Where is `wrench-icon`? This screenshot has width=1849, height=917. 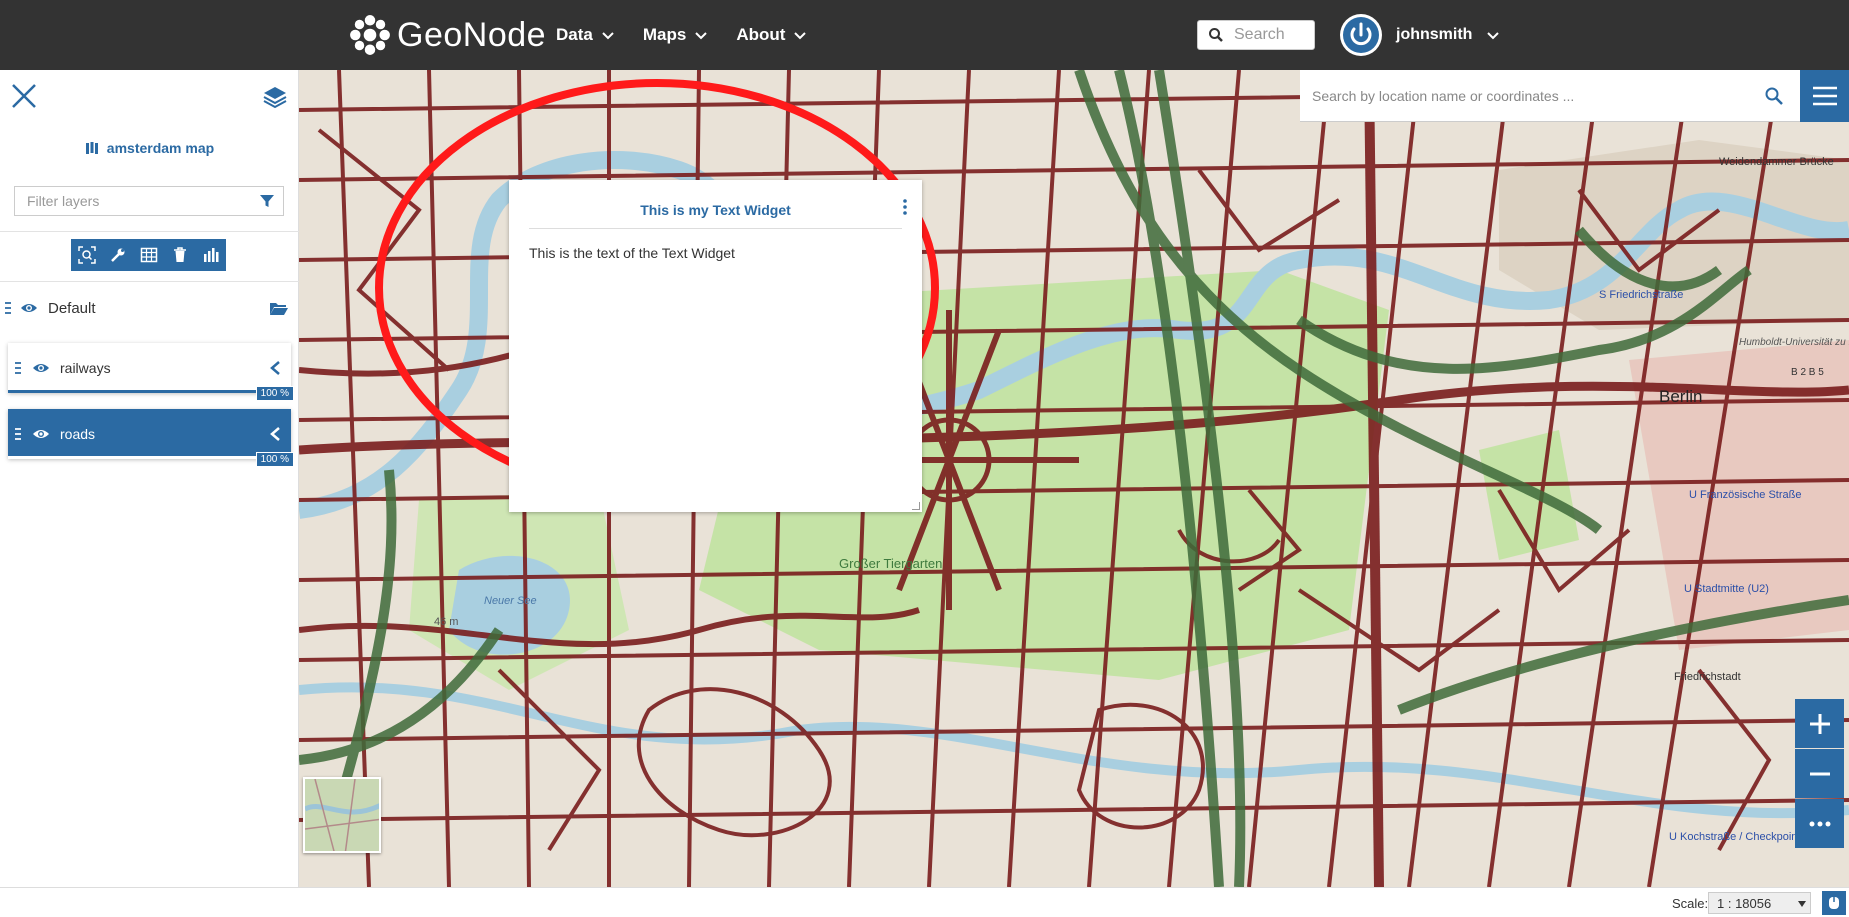 wrench-icon is located at coordinates (117, 255).